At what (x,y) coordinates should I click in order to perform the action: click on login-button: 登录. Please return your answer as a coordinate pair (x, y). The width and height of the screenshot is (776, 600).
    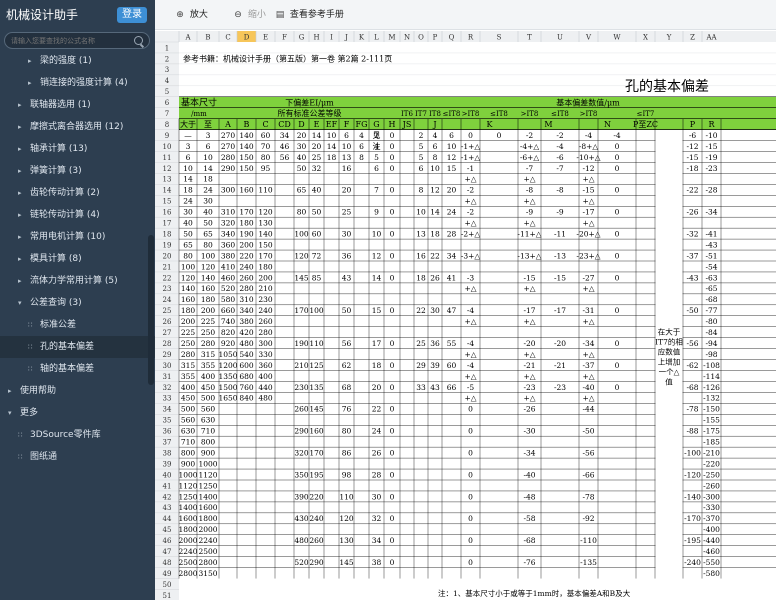
    Looking at the image, I should click on (132, 15).